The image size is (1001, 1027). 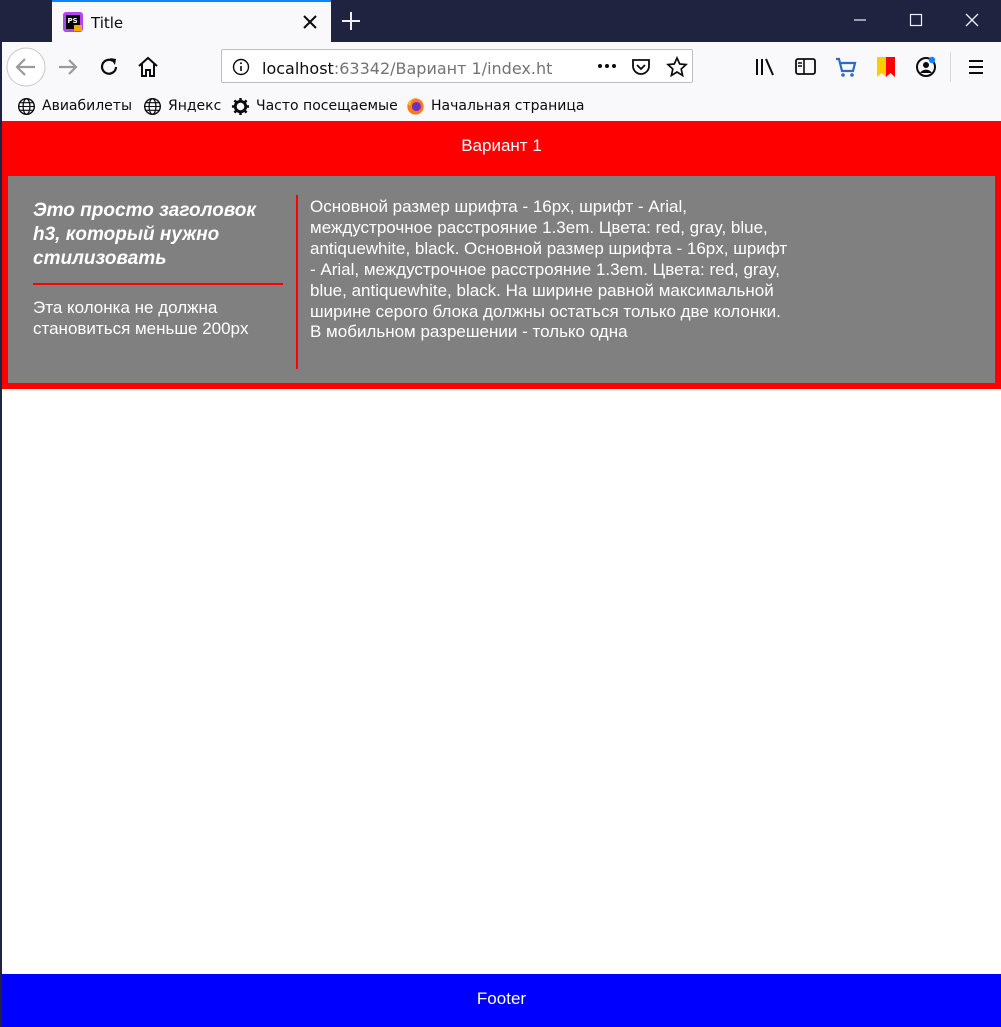 What do you see at coordinates (886, 67) in the screenshot?
I see `yandex-bookmark-icon` at bounding box center [886, 67].